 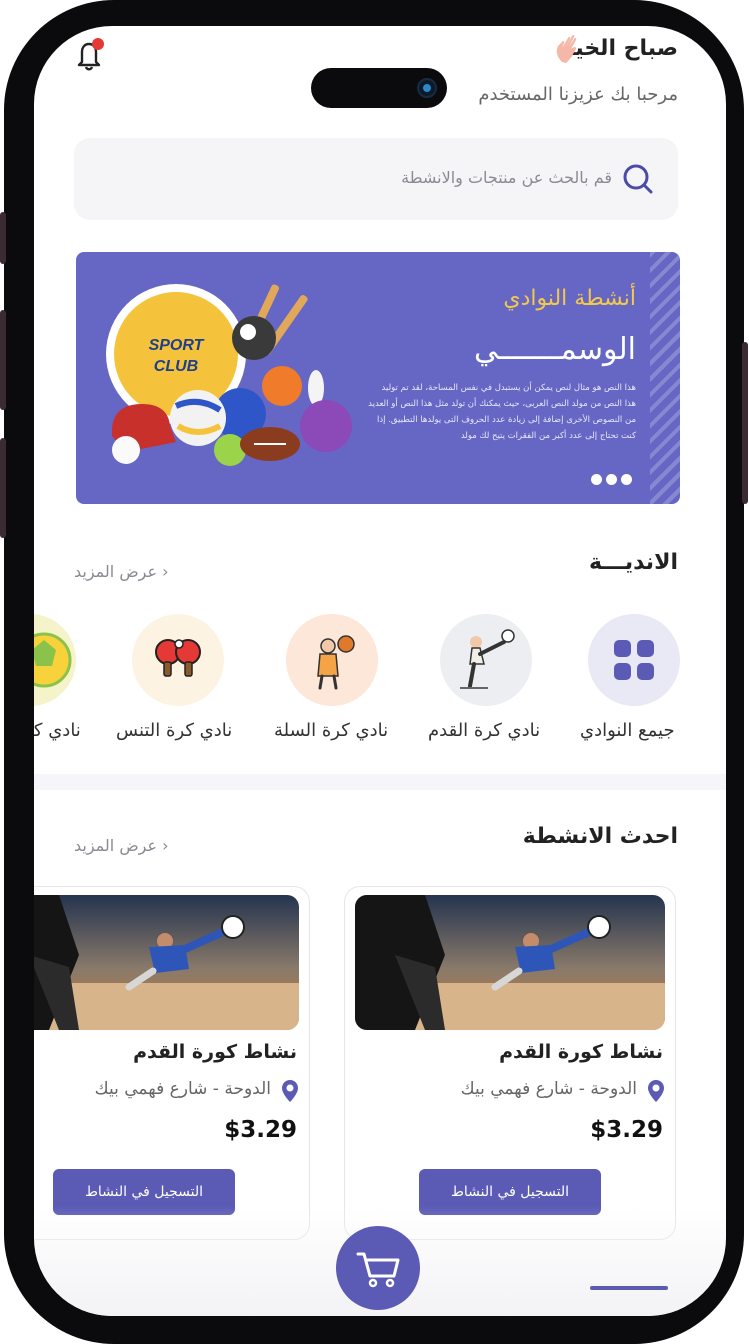 What do you see at coordinates (116, 571) in the screenshot?
I see `clubs-see-more-label: عرض المزيد` at bounding box center [116, 571].